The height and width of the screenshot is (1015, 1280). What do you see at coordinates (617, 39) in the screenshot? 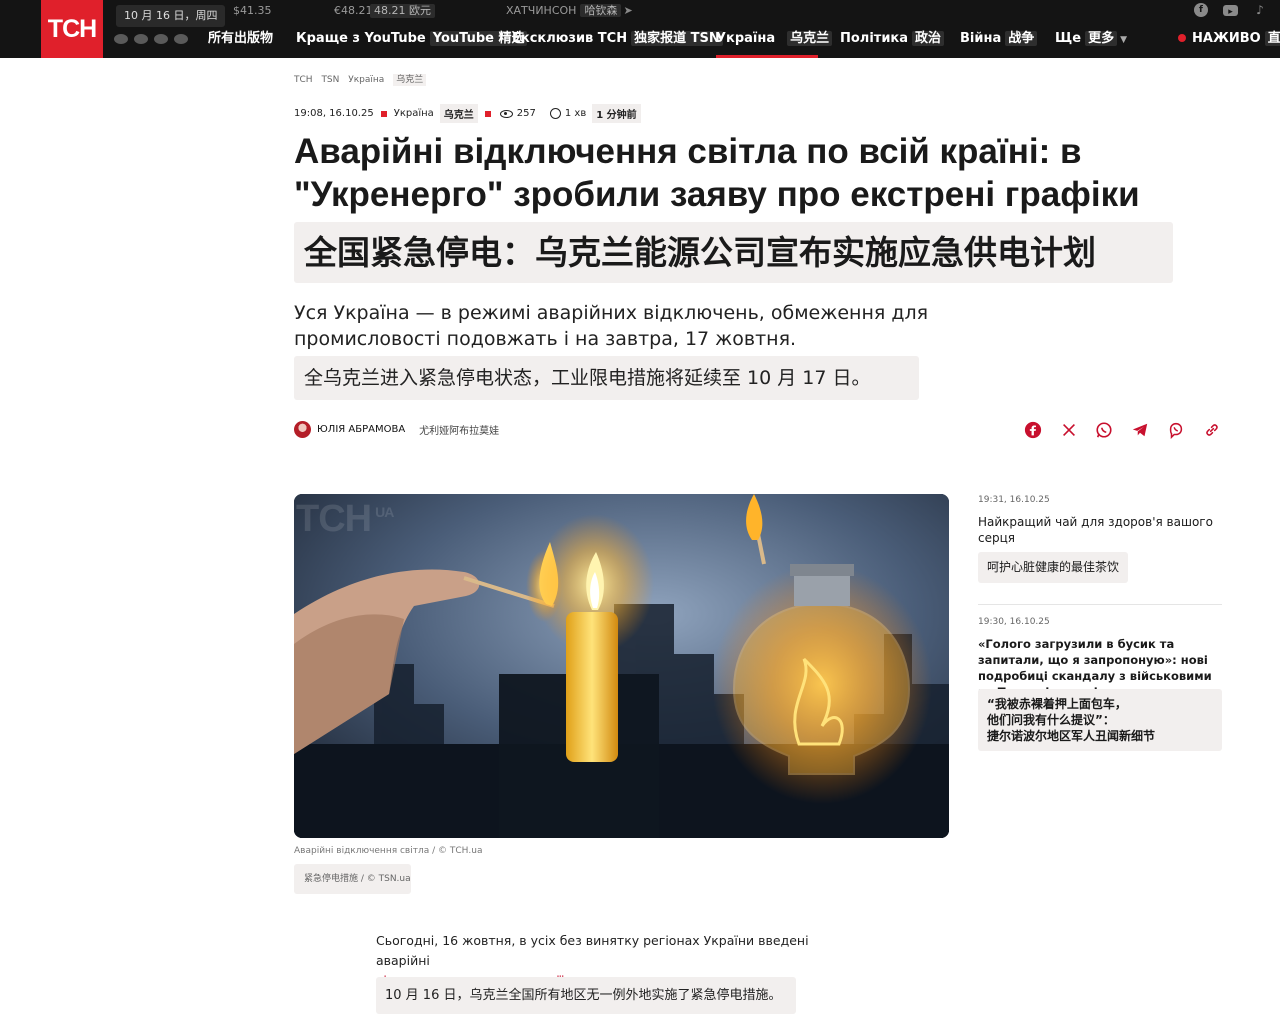
I see `nav-tsn-exclusive: Ексклюзив ТСН 独家报道 TSN` at bounding box center [617, 39].